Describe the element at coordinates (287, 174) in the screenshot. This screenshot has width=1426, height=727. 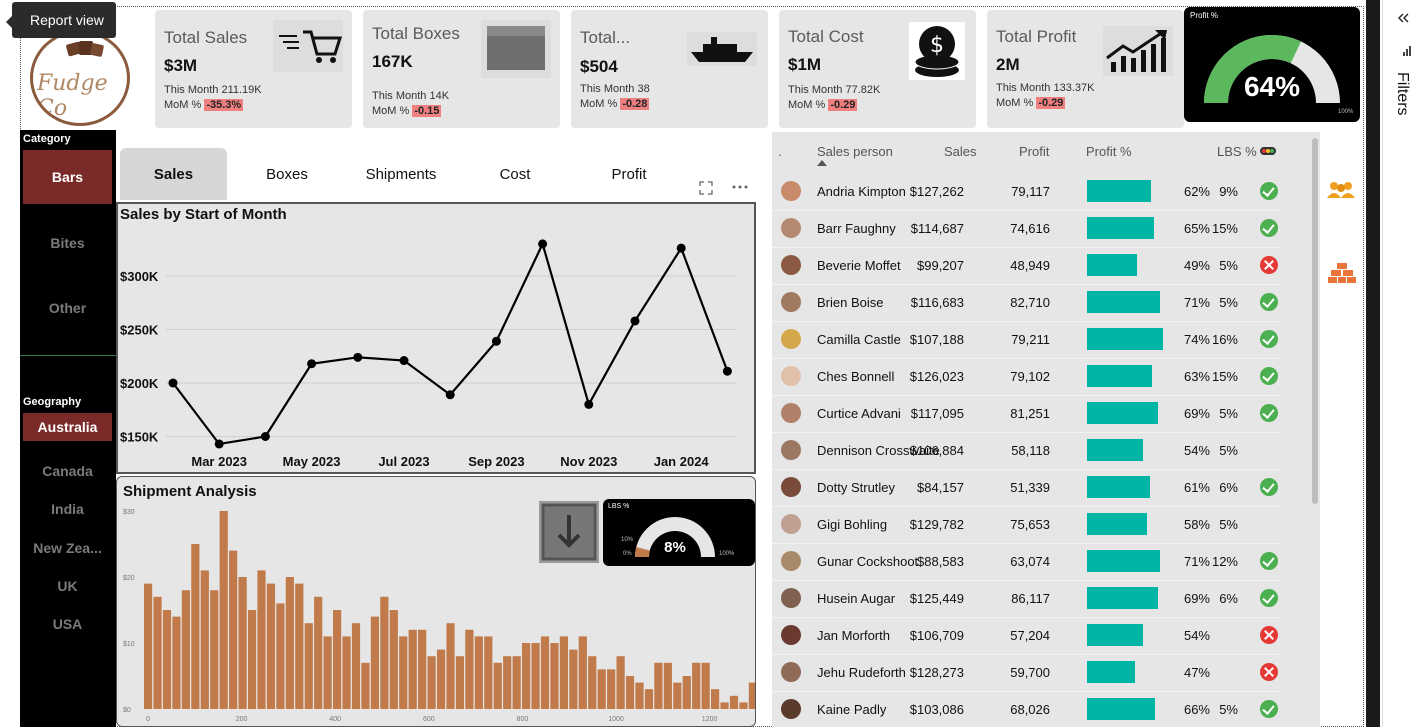
I see `tab-boxes: Boxes` at that location.